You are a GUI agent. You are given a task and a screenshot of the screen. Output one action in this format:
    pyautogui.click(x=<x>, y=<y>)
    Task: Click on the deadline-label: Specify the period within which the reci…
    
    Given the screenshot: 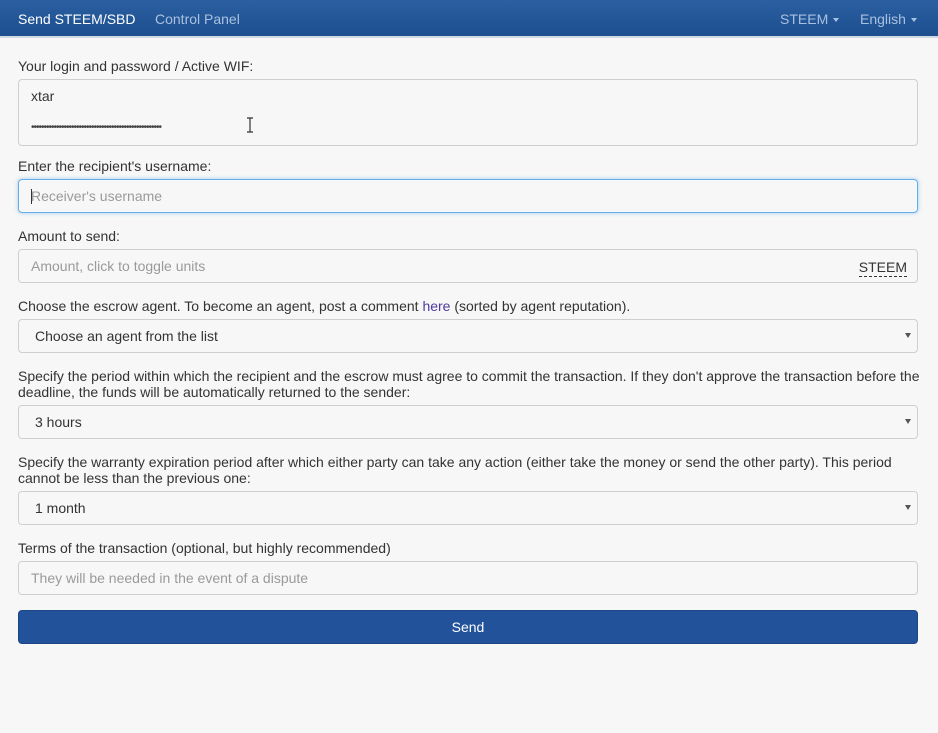 What is the action you would take?
    pyautogui.click(x=469, y=384)
    